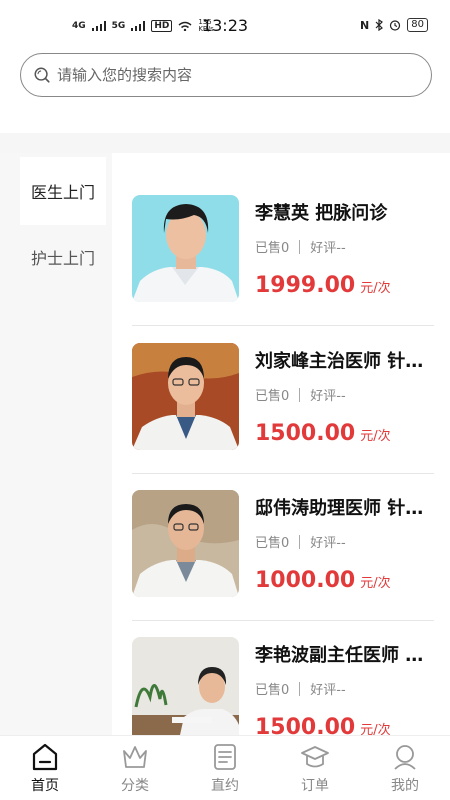 This screenshot has width=450, height=800. What do you see at coordinates (305, 580) in the screenshot?
I see `price-amount: 1000.00` at bounding box center [305, 580].